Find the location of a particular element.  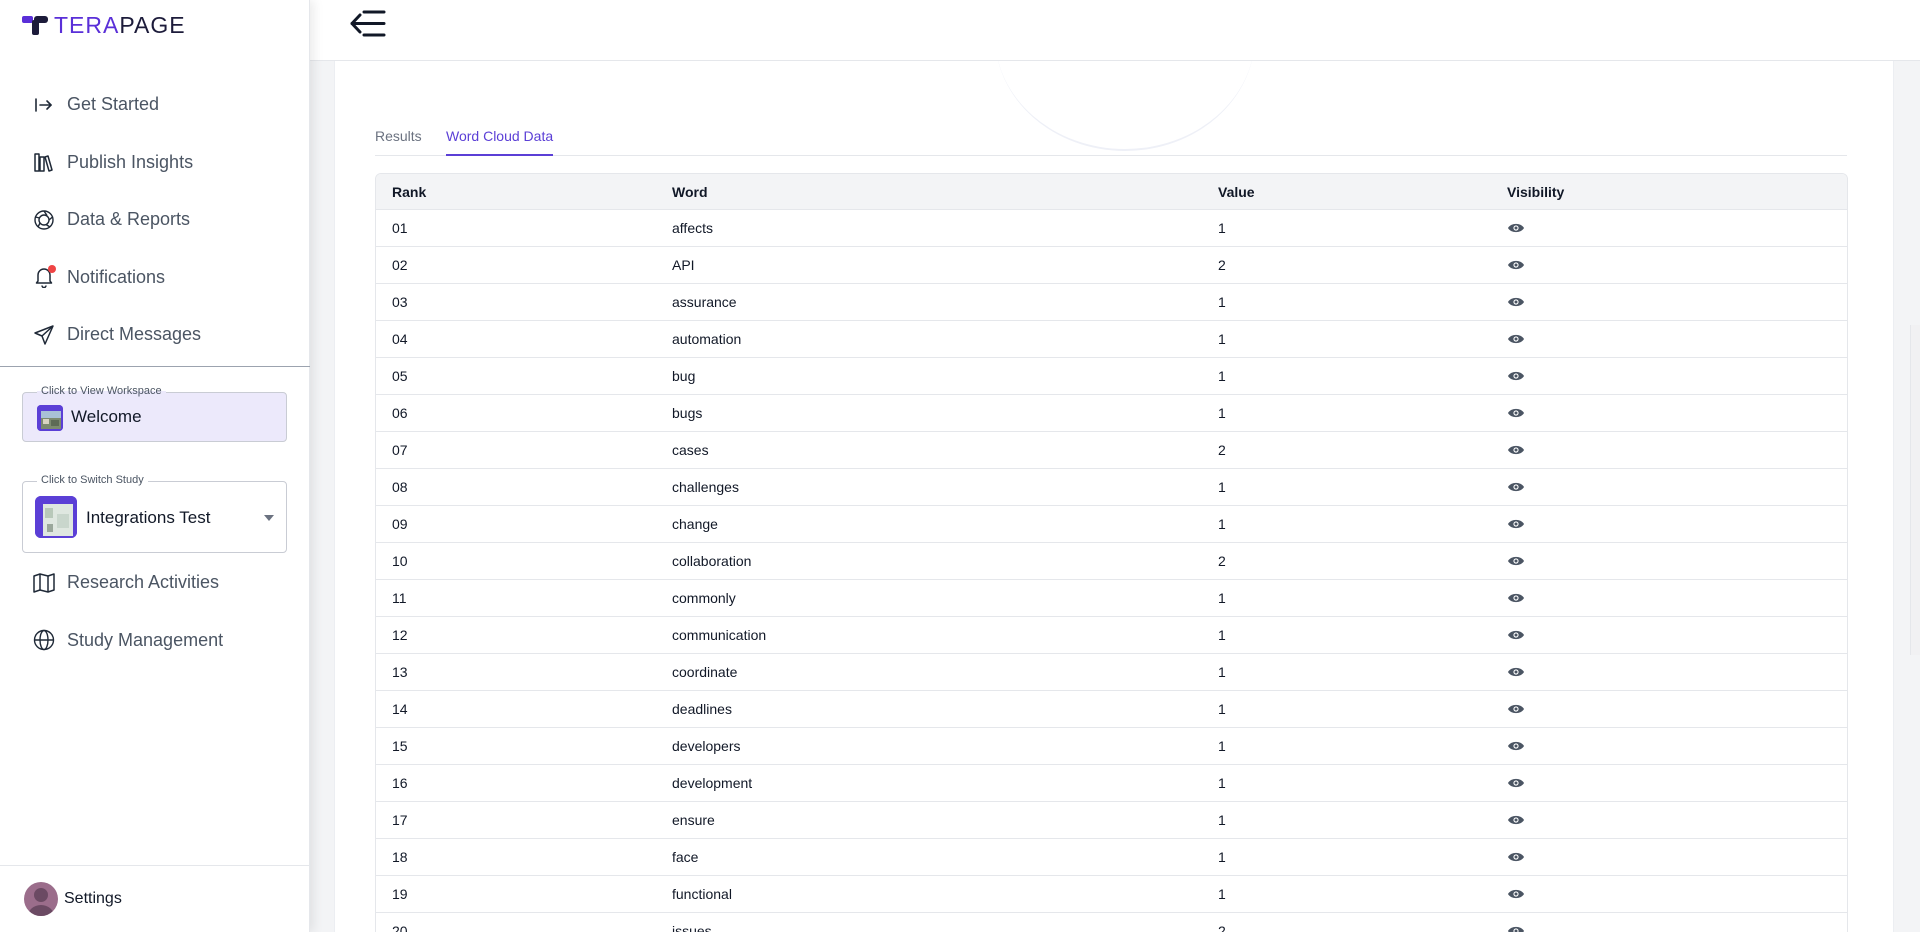

sidebar-divider is located at coordinates (155, 366).